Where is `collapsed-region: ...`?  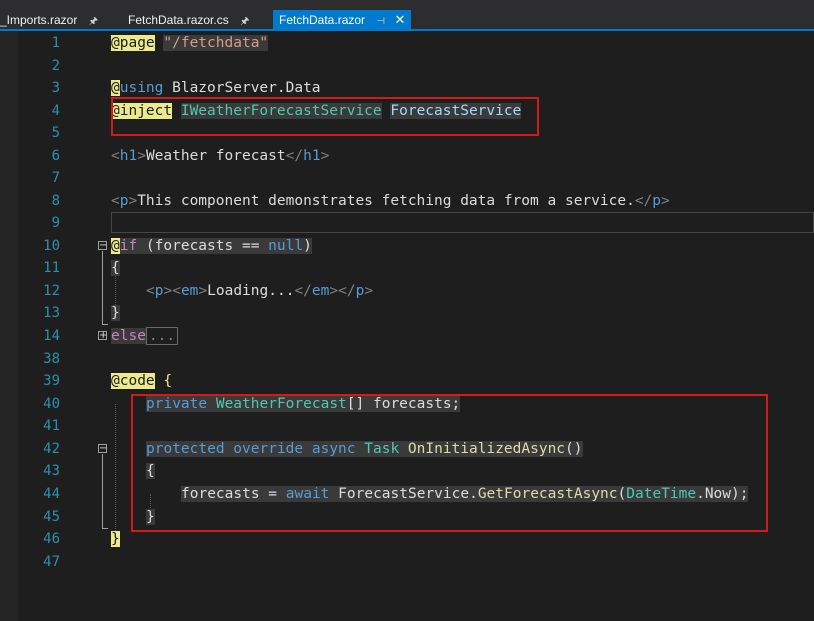 collapsed-region: ... is located at coordinates (162, 336).